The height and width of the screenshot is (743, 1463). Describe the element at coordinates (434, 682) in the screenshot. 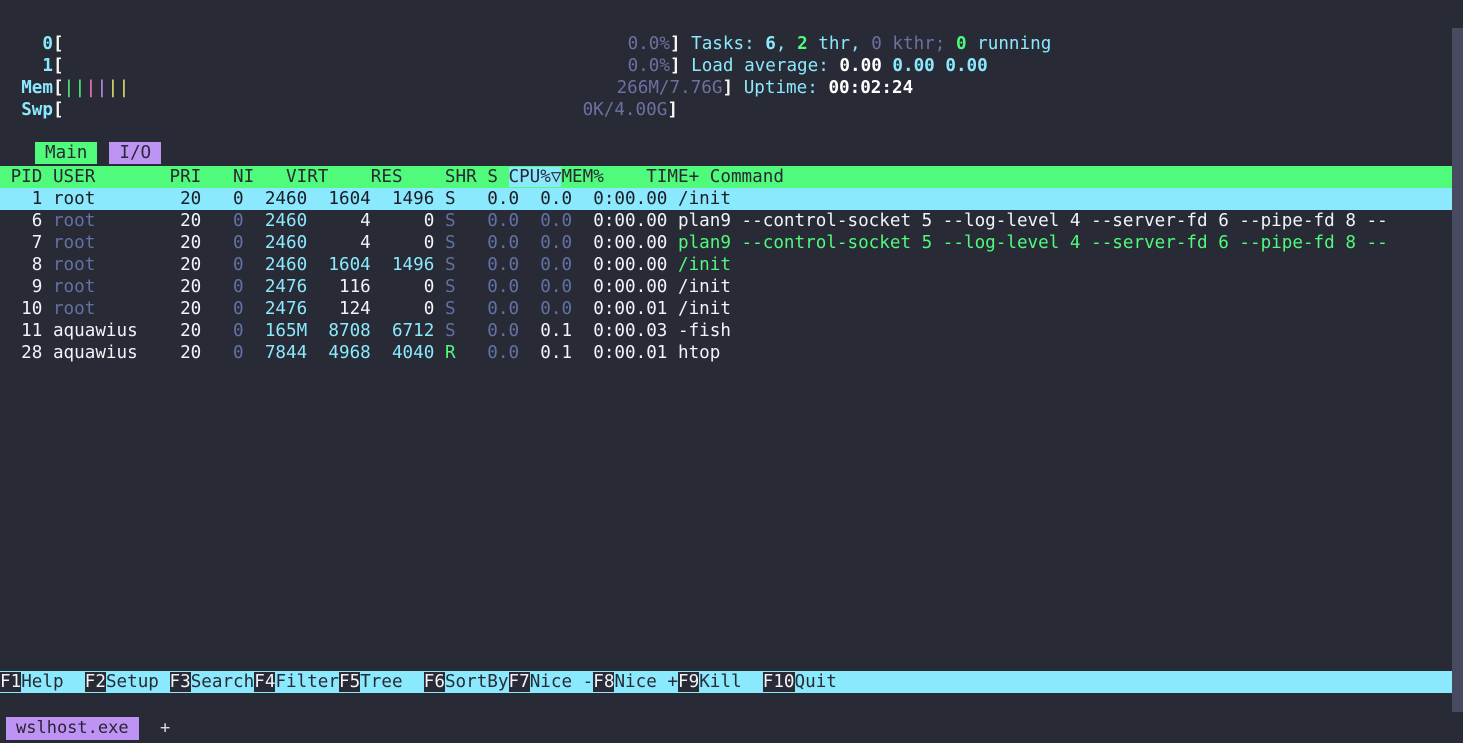

I see `function-key-f6: F6` at that location.